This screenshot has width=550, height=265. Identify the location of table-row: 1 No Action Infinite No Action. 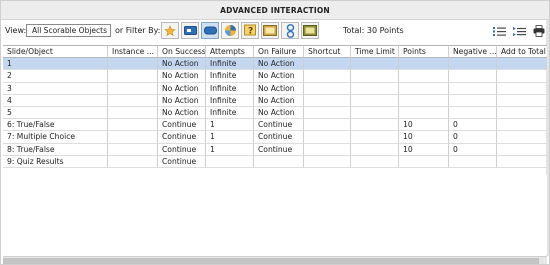
(275, 64).